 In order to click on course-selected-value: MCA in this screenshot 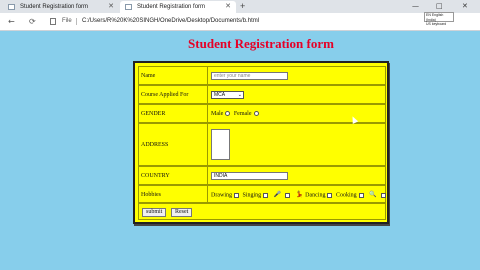, I will do `click(220, 95)`.